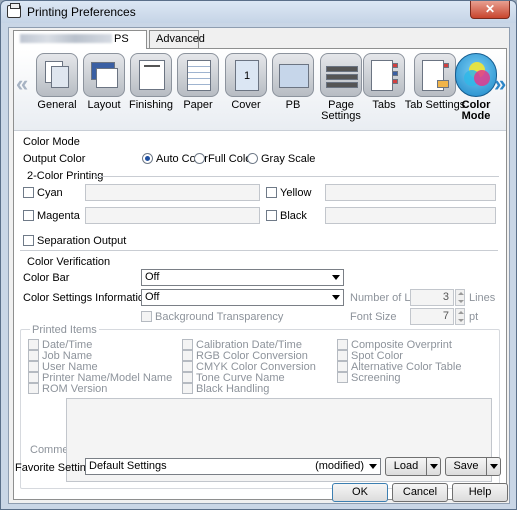 Image resolution: width=517 pixels, height=510 pixels. What do you see at coordinates (420, 492) in the screenshot?
I see `cancel-button: Cancel` at bounding box center [420, 492].